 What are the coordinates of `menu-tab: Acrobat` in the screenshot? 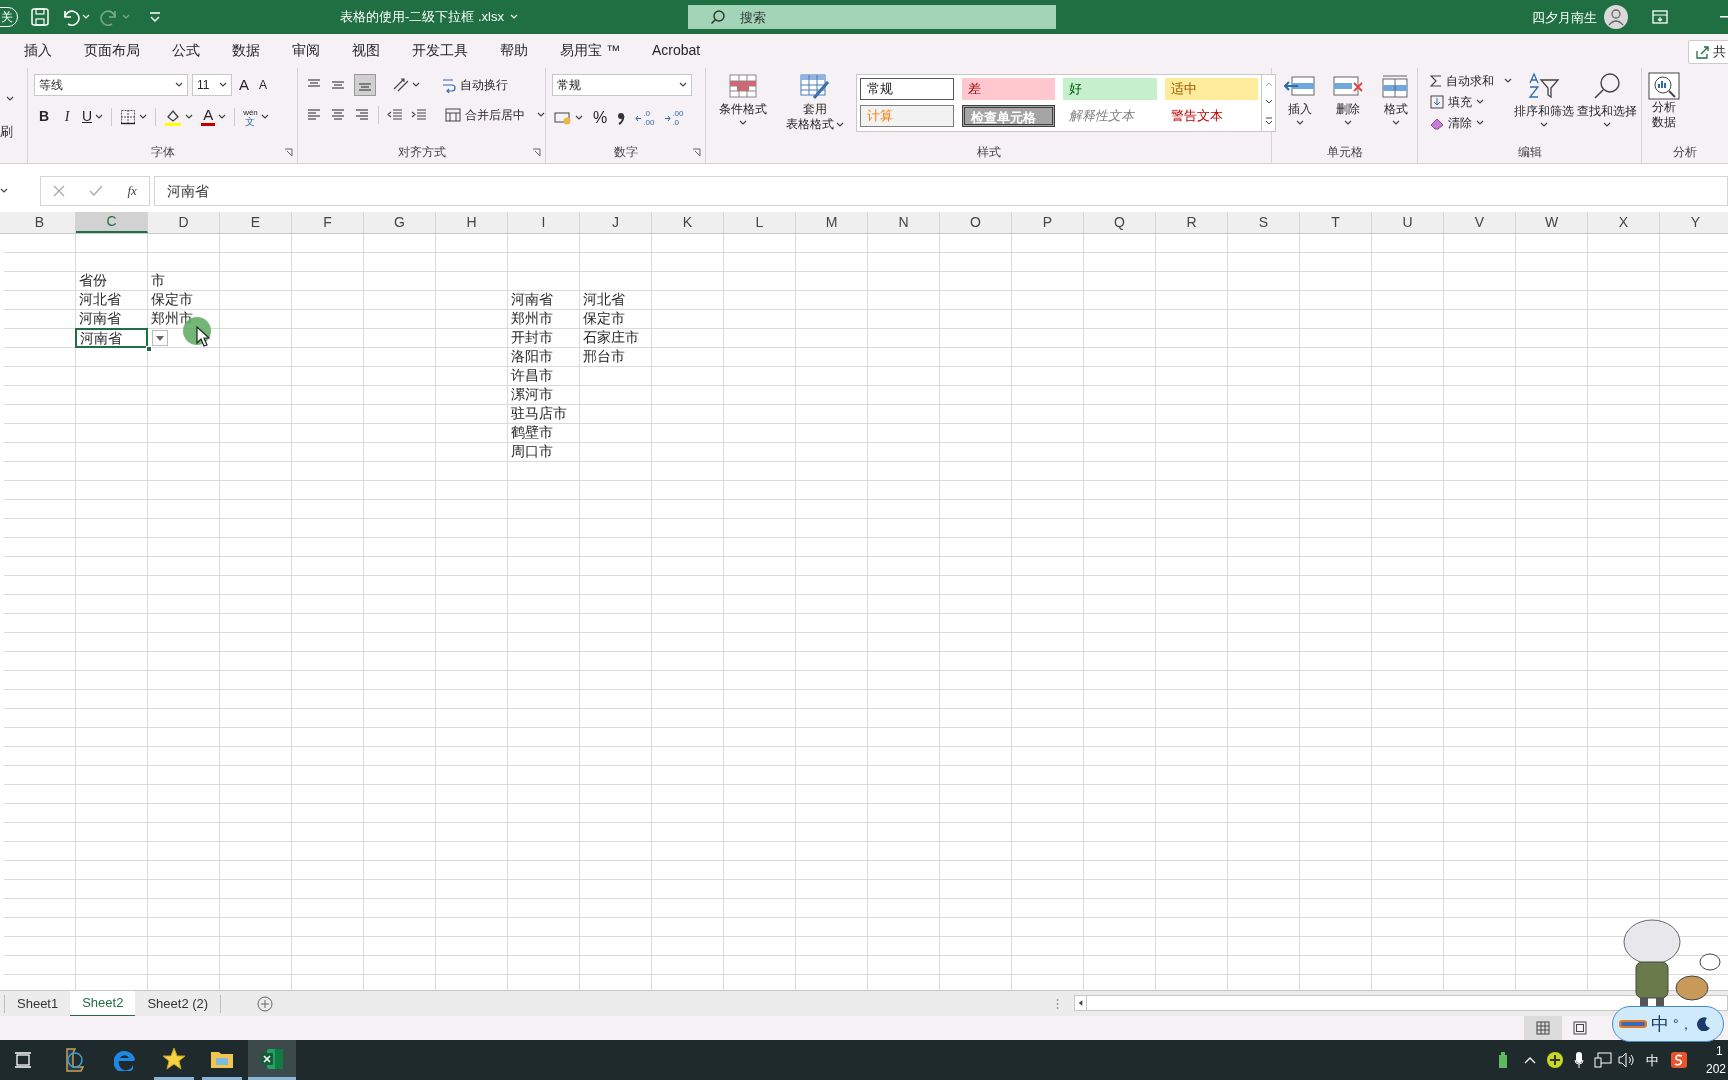 It's located at (676, 50).